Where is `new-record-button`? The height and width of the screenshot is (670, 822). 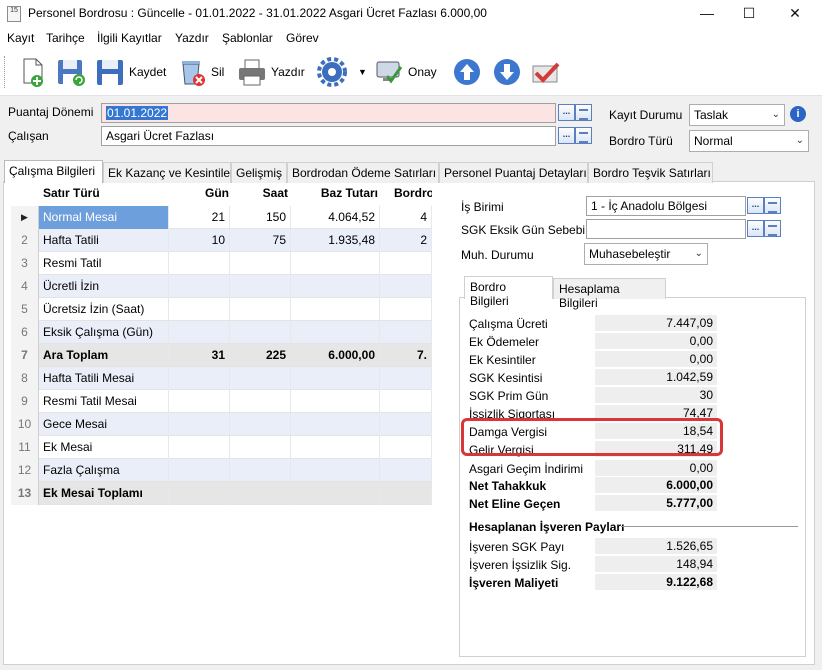 new-record-button is located at coordinates (34, 72).